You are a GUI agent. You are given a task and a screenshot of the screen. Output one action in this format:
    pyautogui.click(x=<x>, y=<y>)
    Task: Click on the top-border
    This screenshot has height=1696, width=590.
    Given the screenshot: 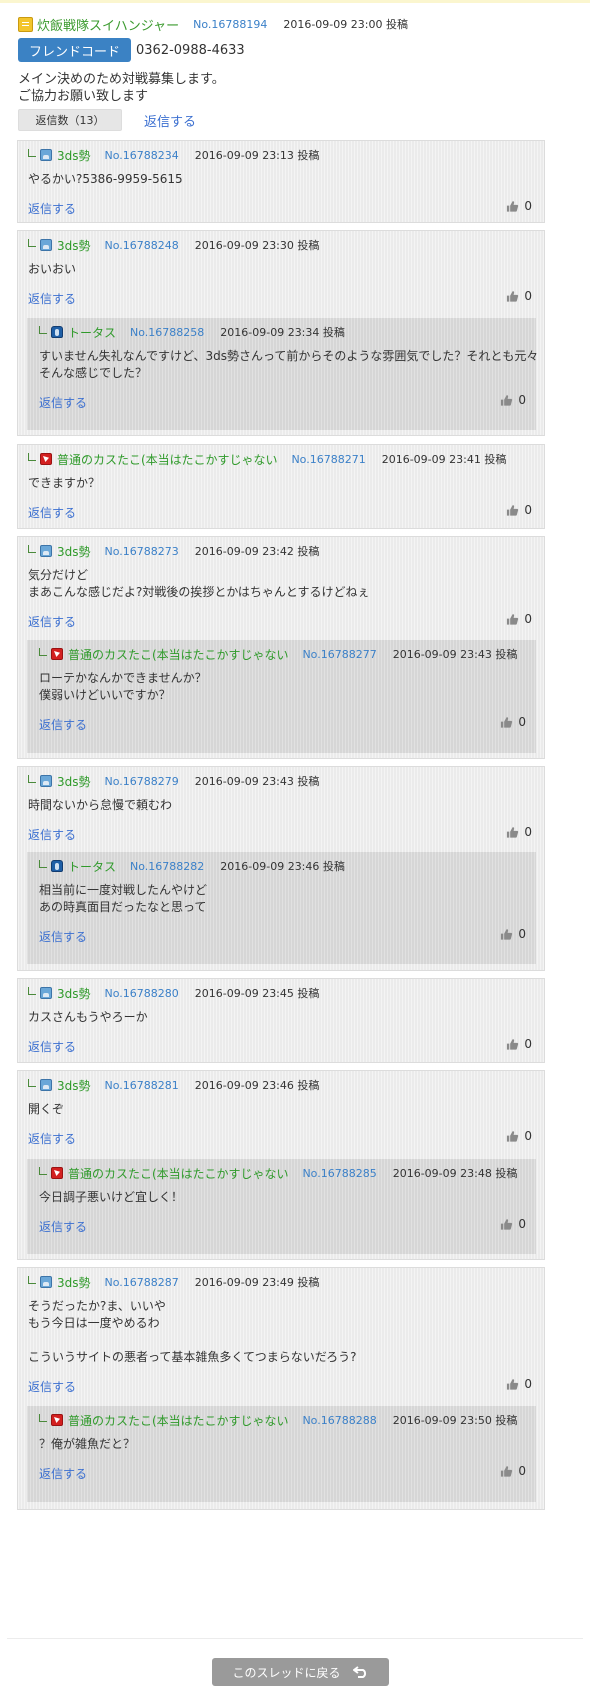 What is the action you would take?
    pyautogui.click(x=295, y=1)
    